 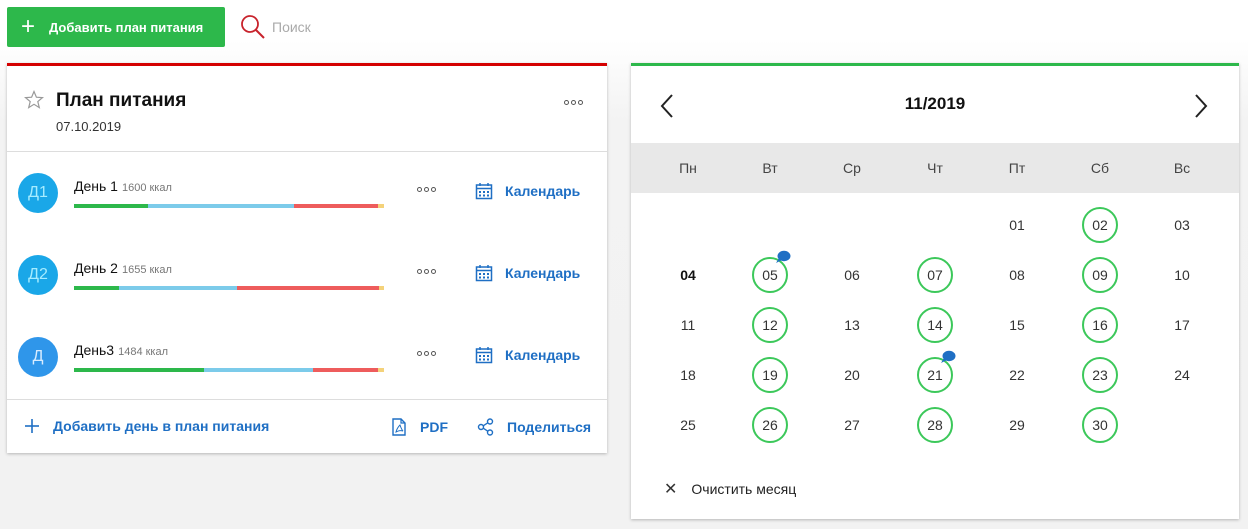 I want to click on day-row: Д День3 1484 ккал Календарь, so click(x=307, y=357).